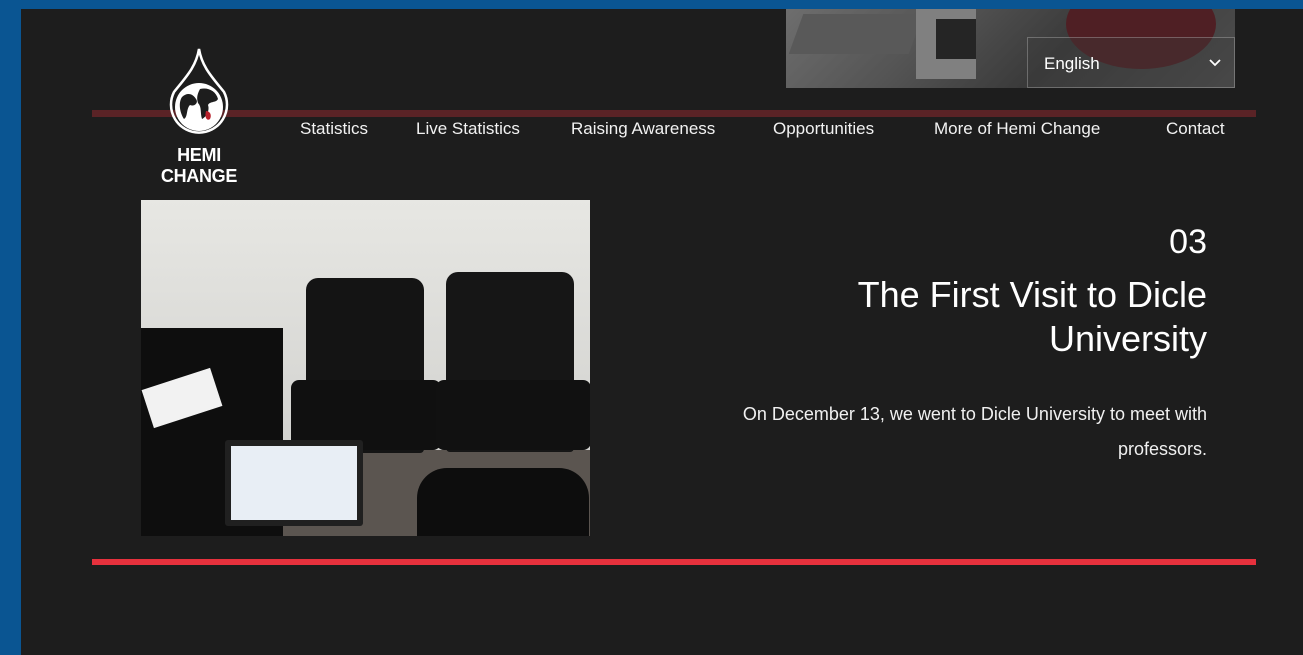 This screenshot has width=1303, height=655. I want to click on post-title: The First Visit to Dicle University, so click(1032, 316).